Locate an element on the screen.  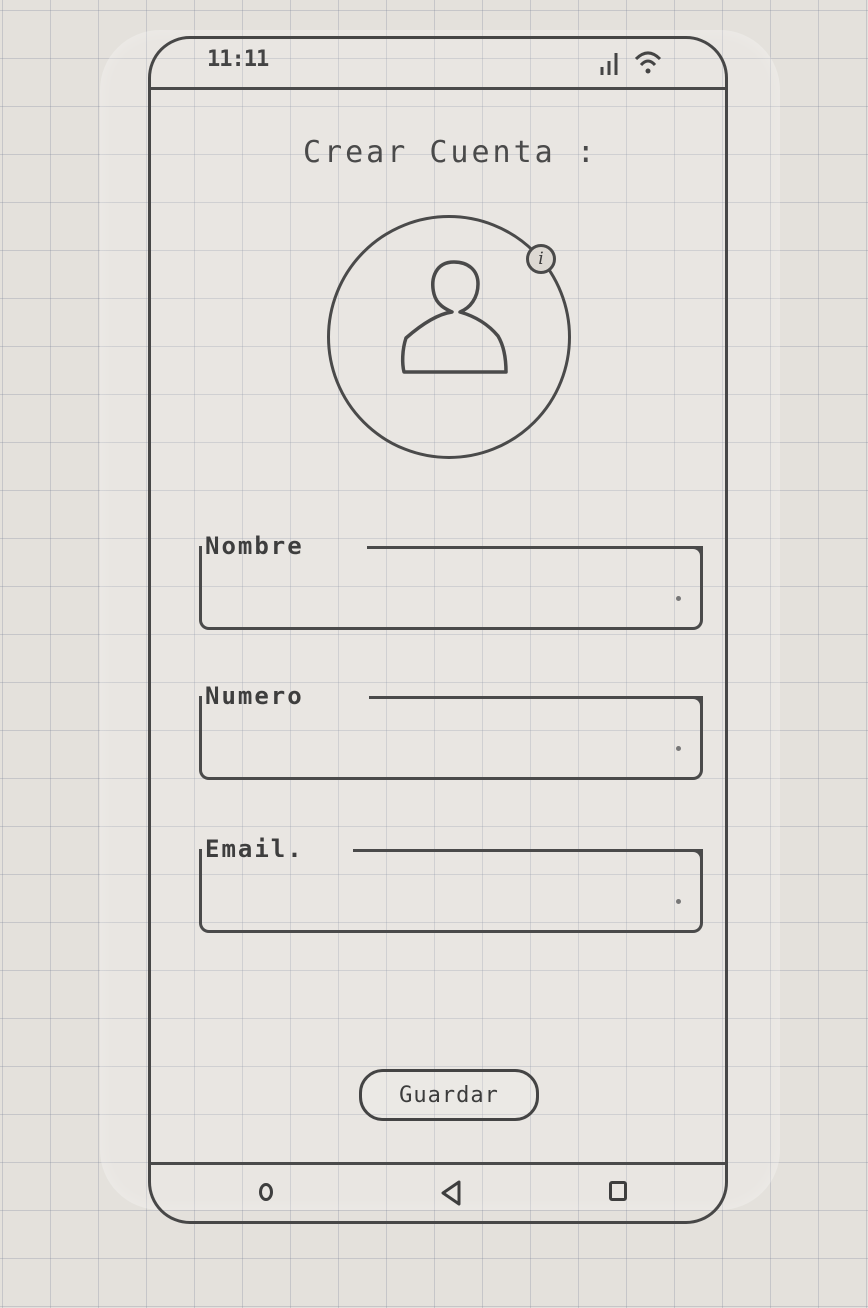
edit-photo-icon: i is located at coordinates (541, 259).